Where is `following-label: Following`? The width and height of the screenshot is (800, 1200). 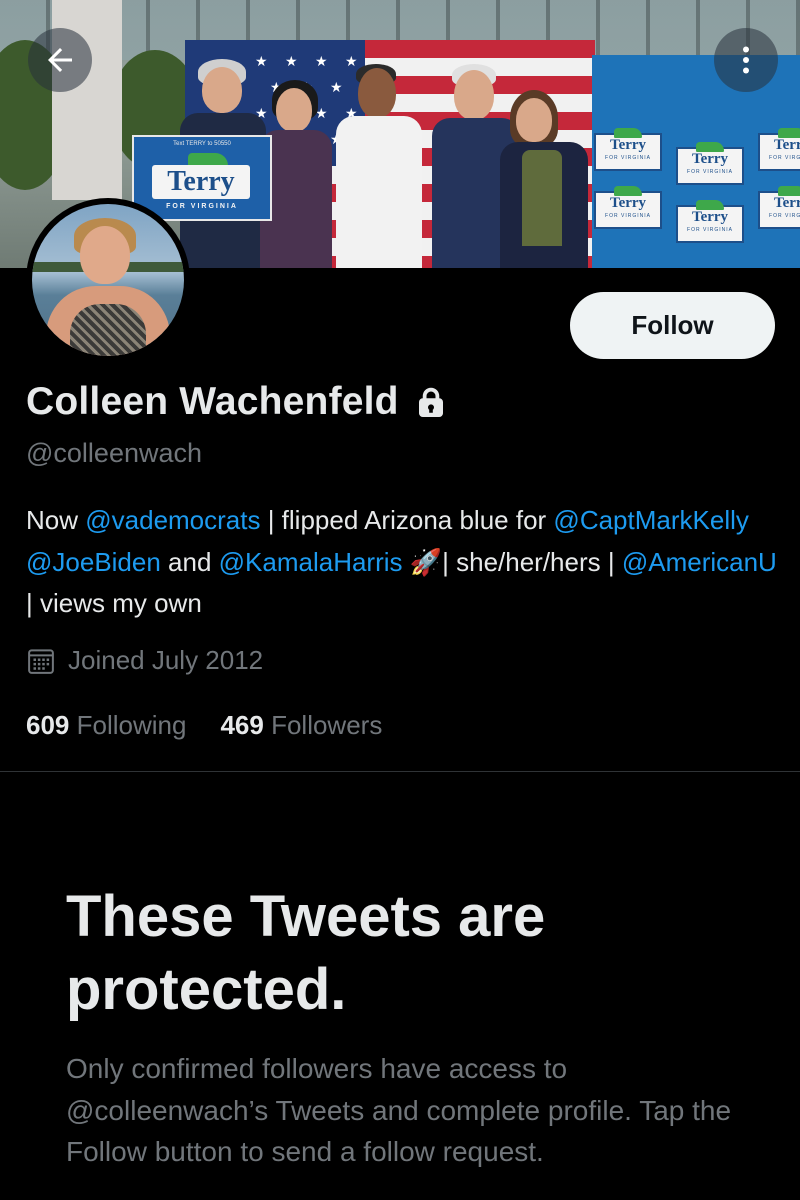
following-label: Following is located at coordinates (131, 725).